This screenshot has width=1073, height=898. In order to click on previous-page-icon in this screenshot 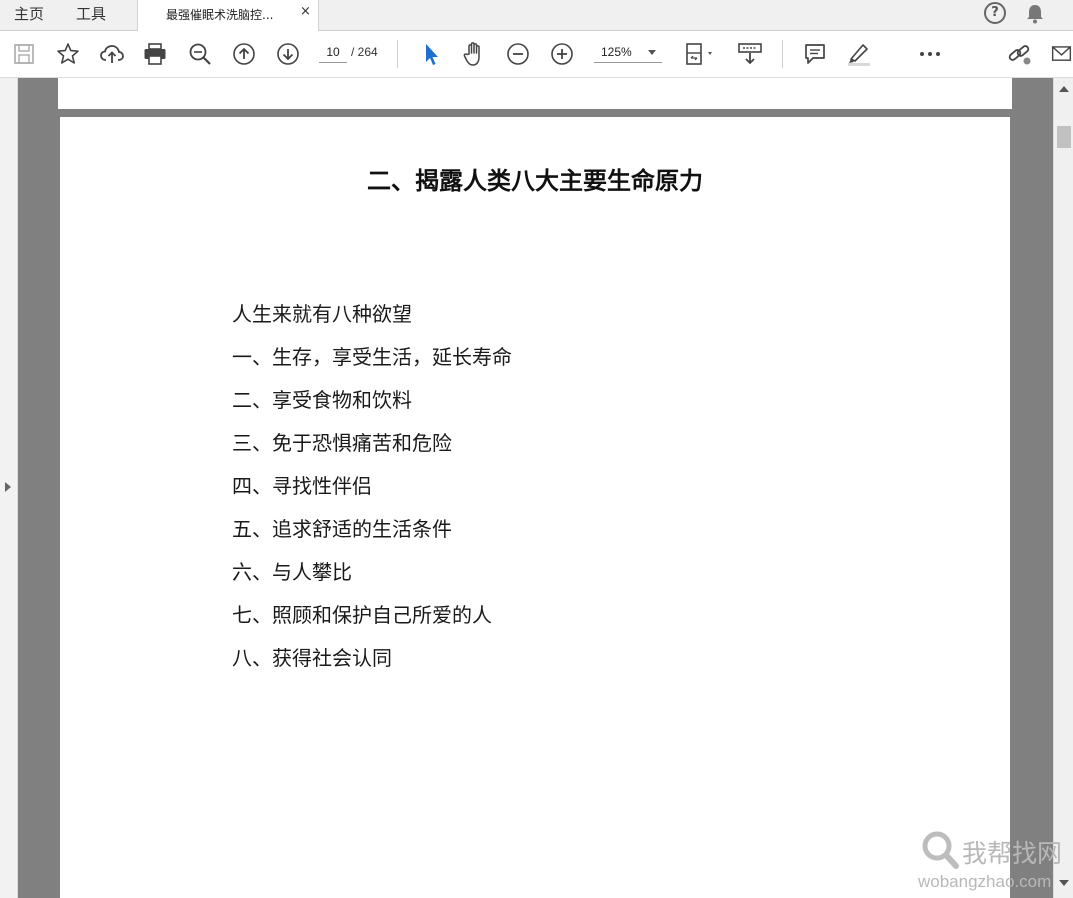, I will do `click(244, 54)`.